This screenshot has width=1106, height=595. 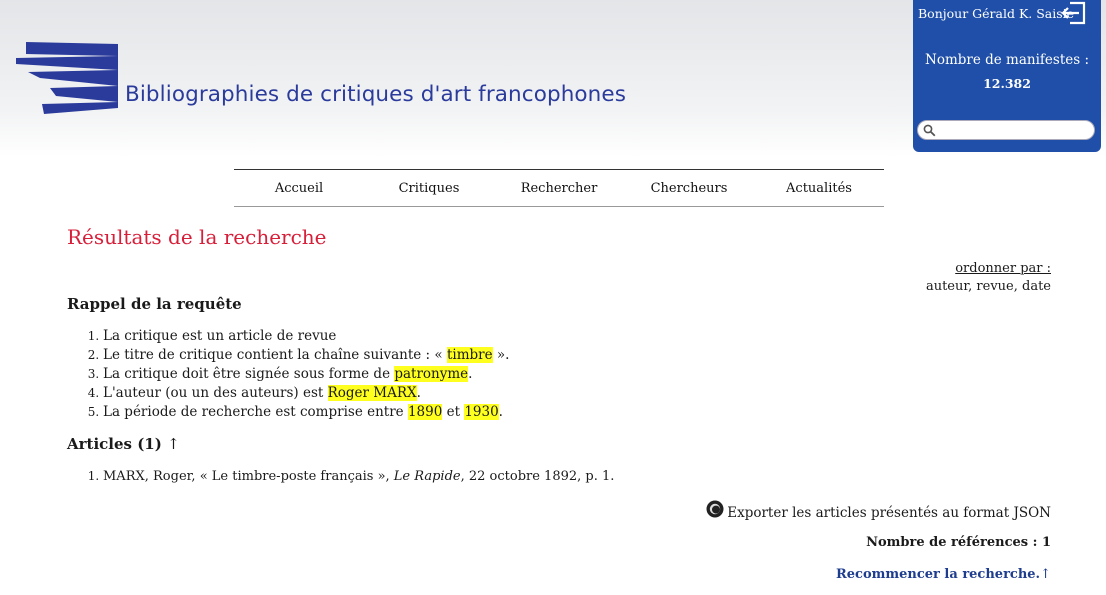 I want to click on export-icon, so click(x=715, y=509).